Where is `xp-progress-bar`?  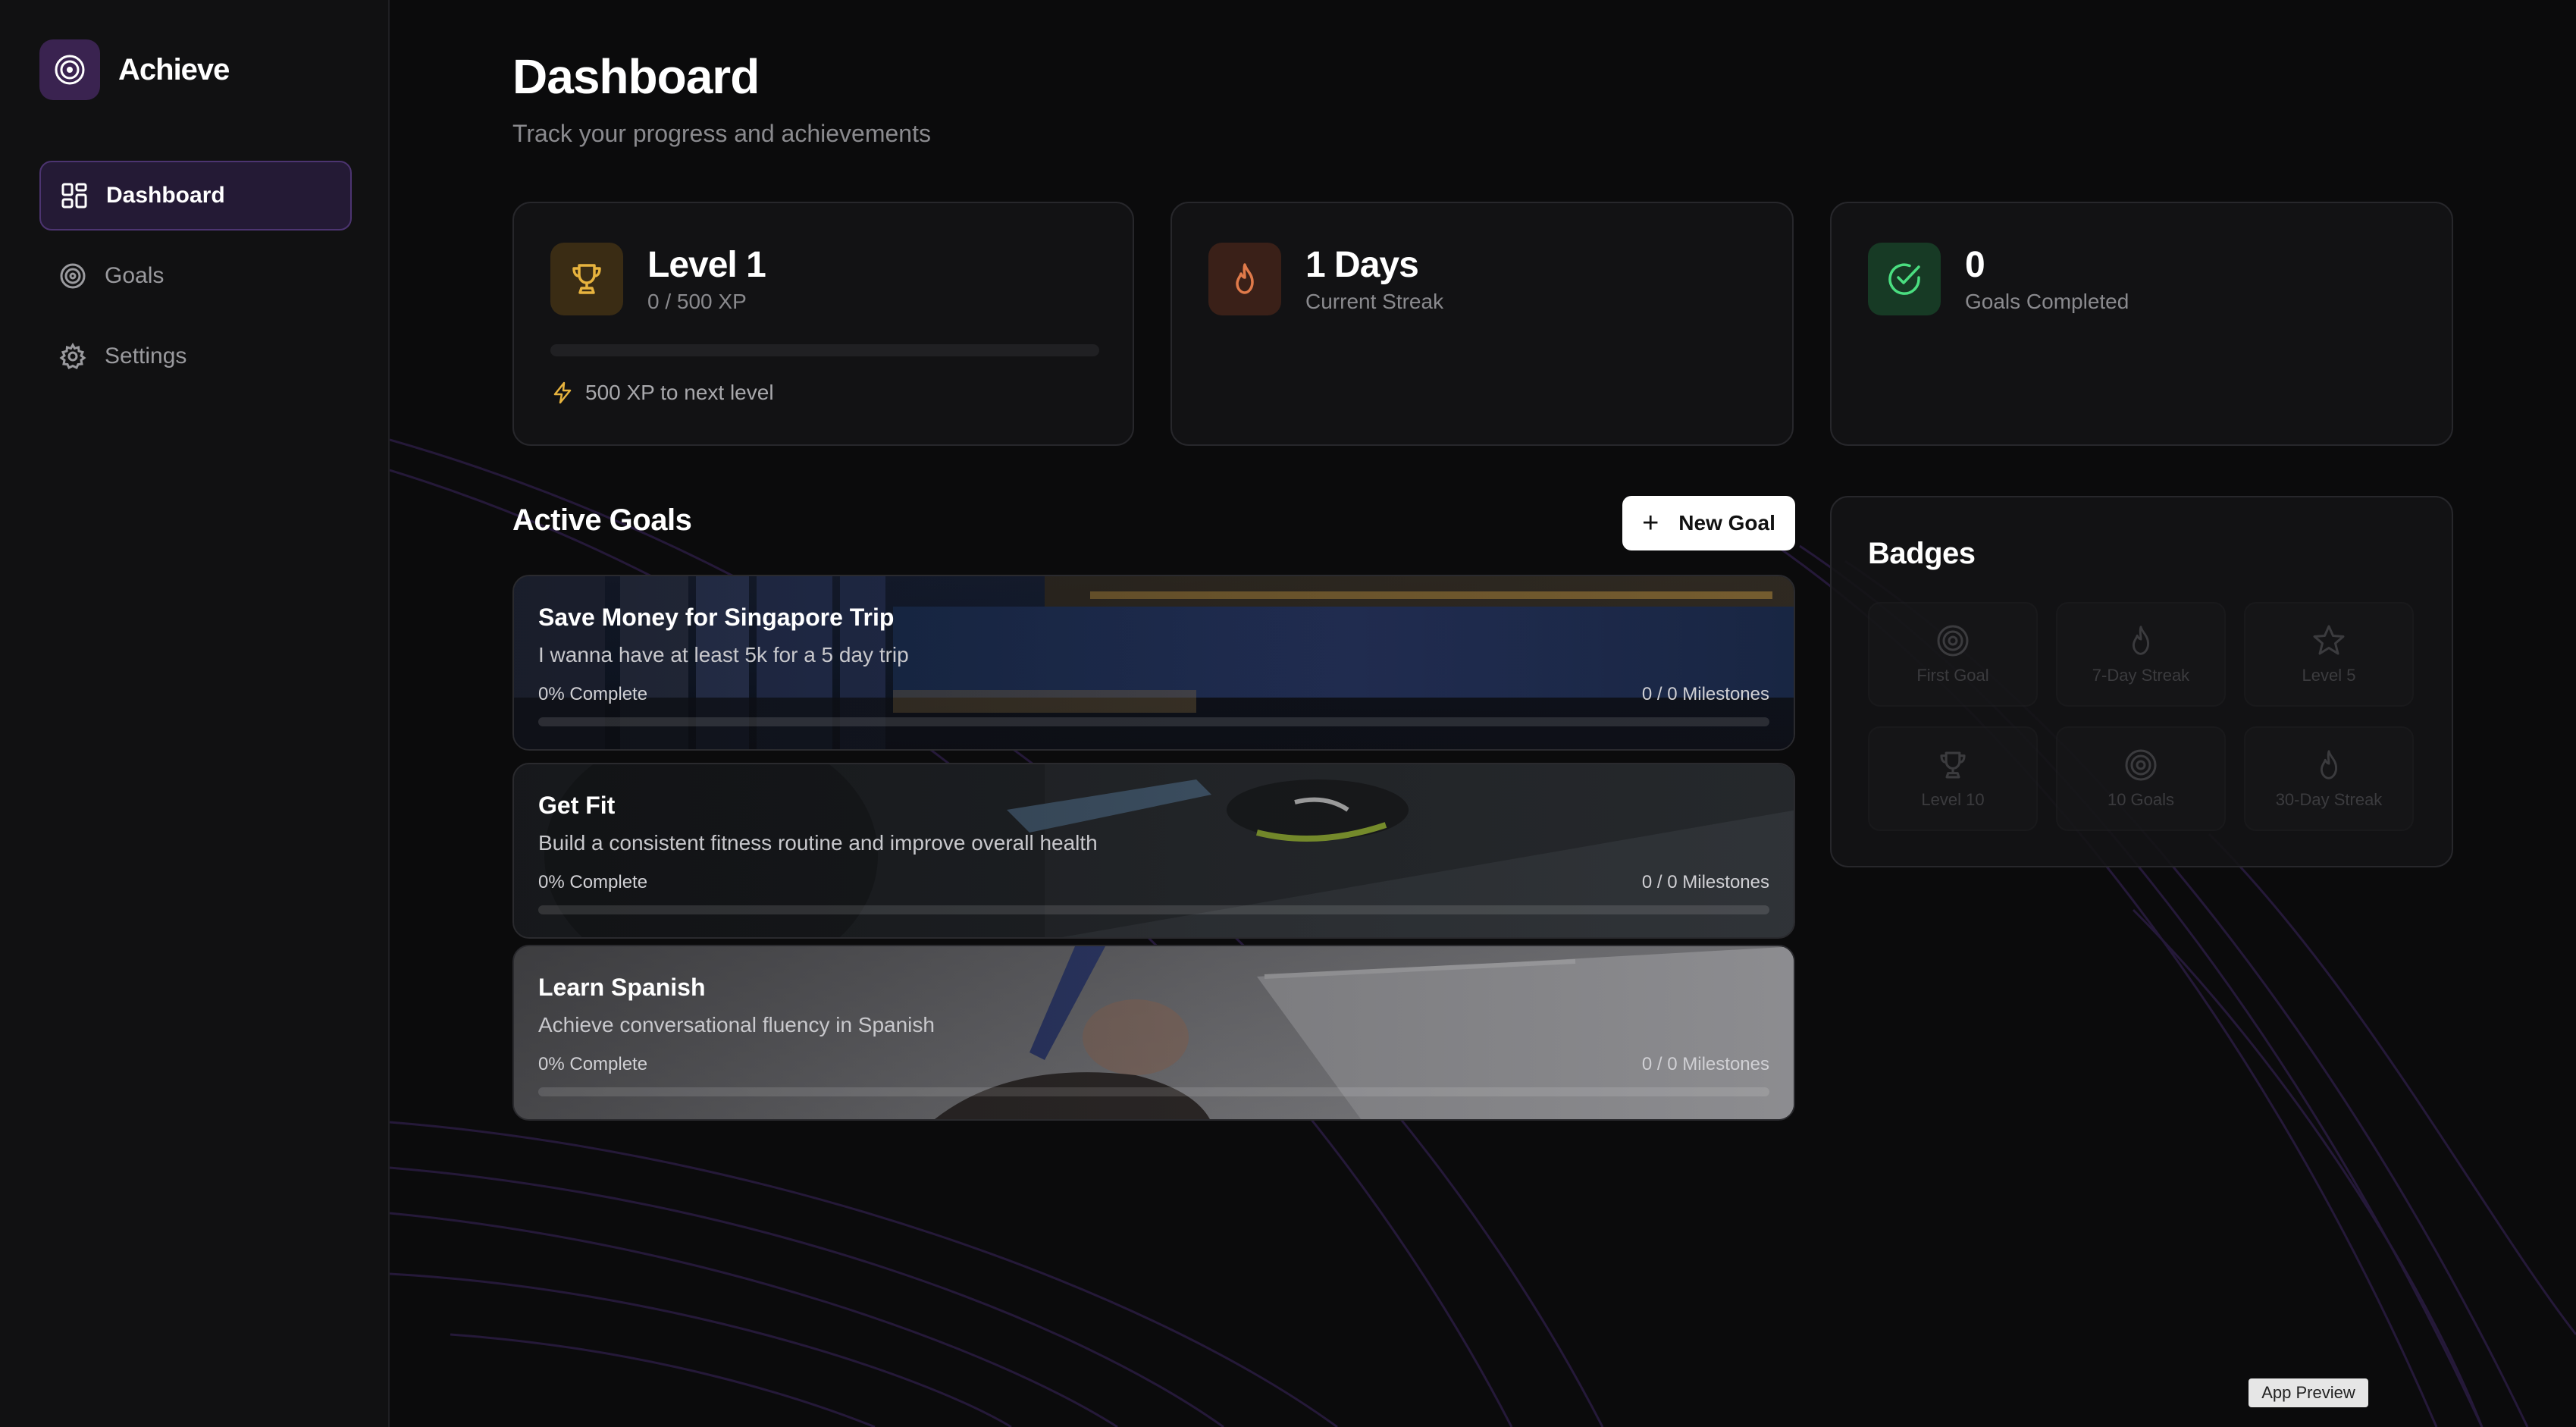
xp-progress-bar is located at coordinates (824, 350).